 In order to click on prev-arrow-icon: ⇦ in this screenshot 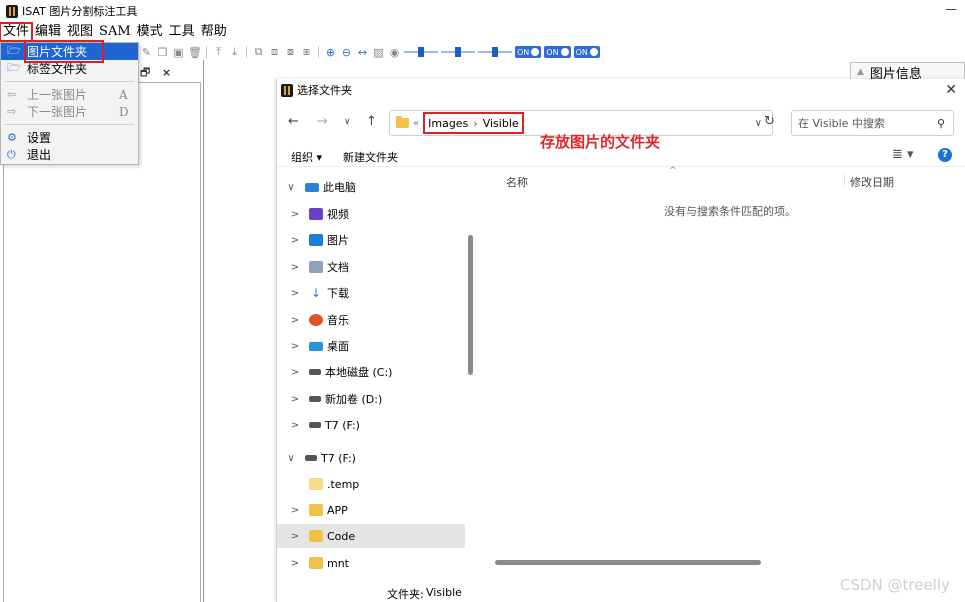, I will do `click(12, 94)`.